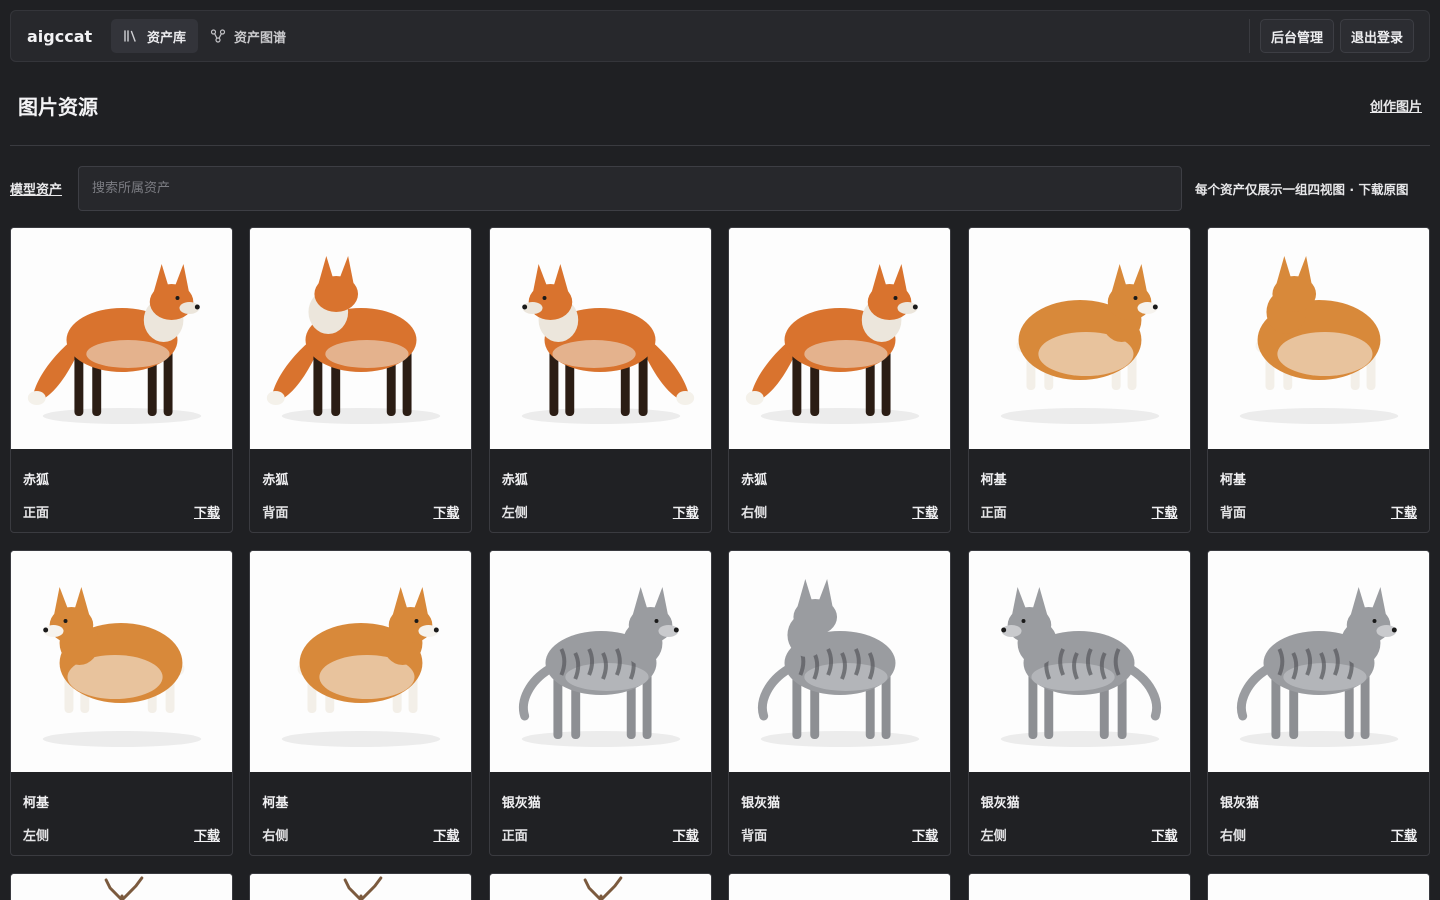  I want to click on asset-card: 赤狐 右侧 下载, so click(840, 380).